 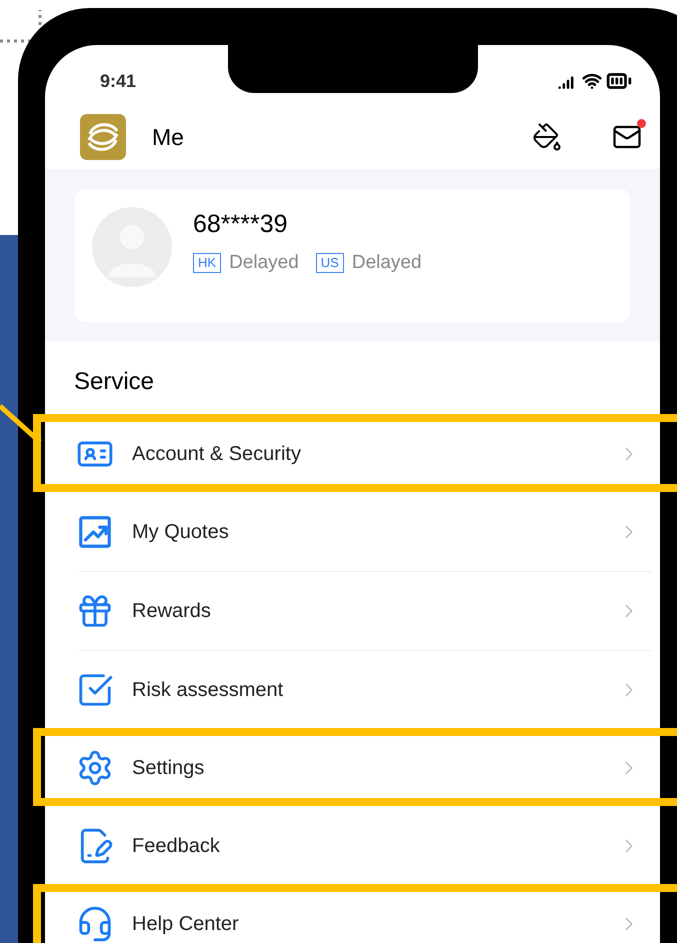 What do you see at coordinates (352, 846) in the screenshot?
I see `menu-item: Feedback` at bounding box center [352, 846].